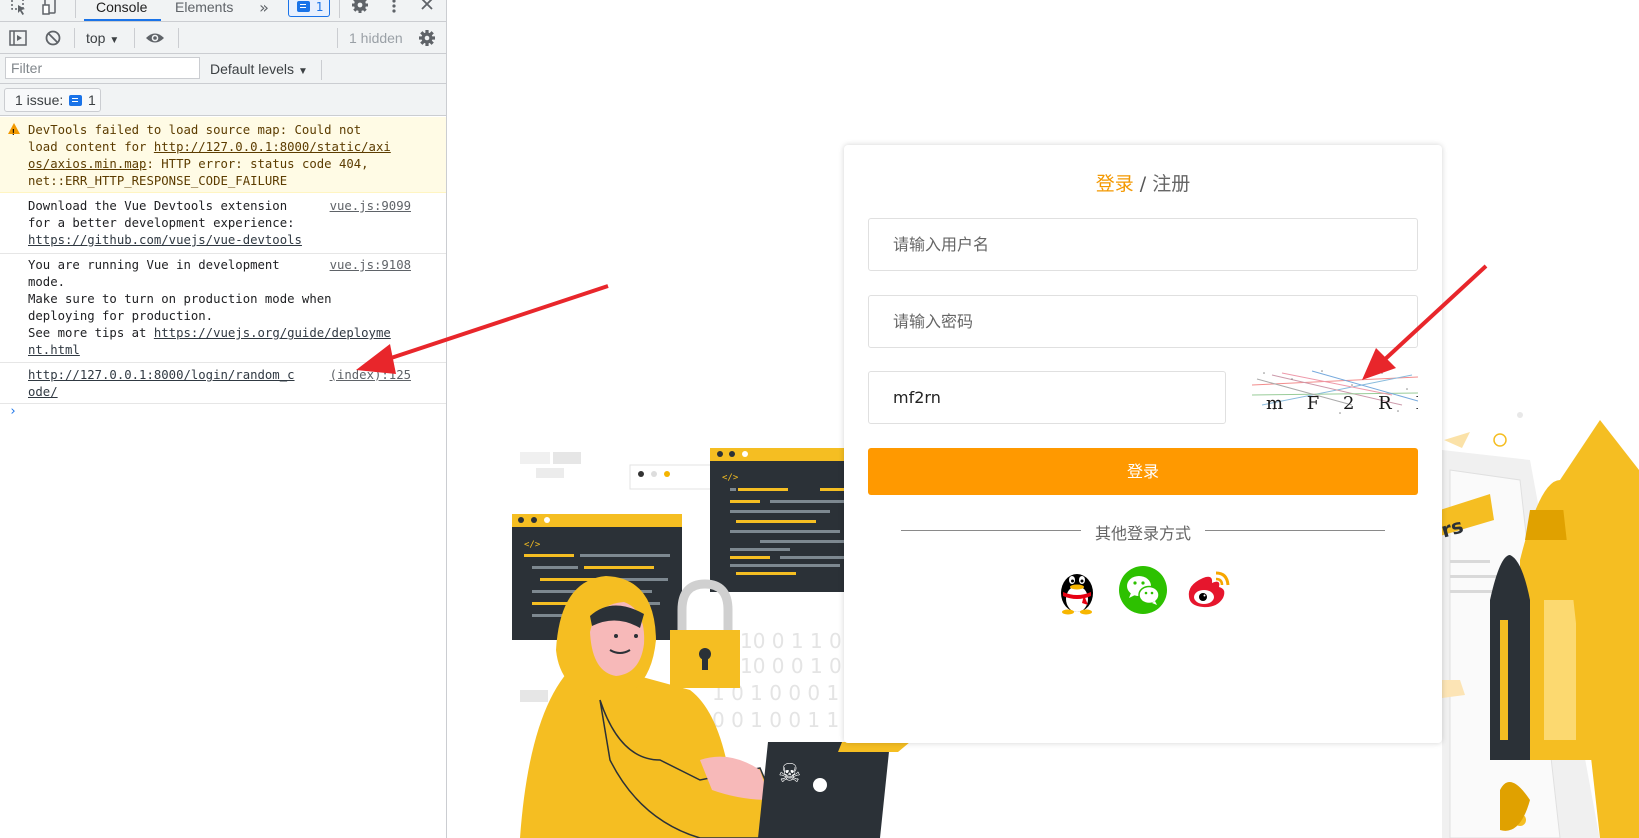 The width and height of the screenshot is (1639, 838). What do you see at coordinates (161, 223) in the screenshot?
I see `message-line: for a better development experience:` at bounding box center [161, 223].